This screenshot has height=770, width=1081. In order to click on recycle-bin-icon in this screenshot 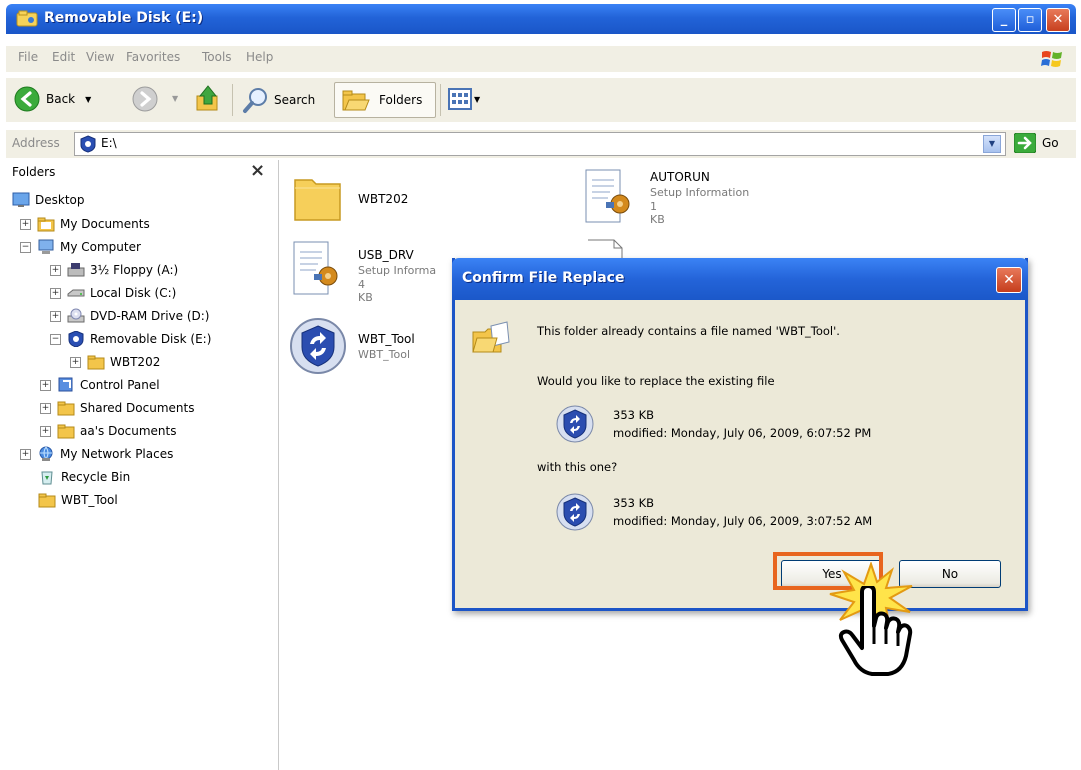, I will do `click(47, 477)`.